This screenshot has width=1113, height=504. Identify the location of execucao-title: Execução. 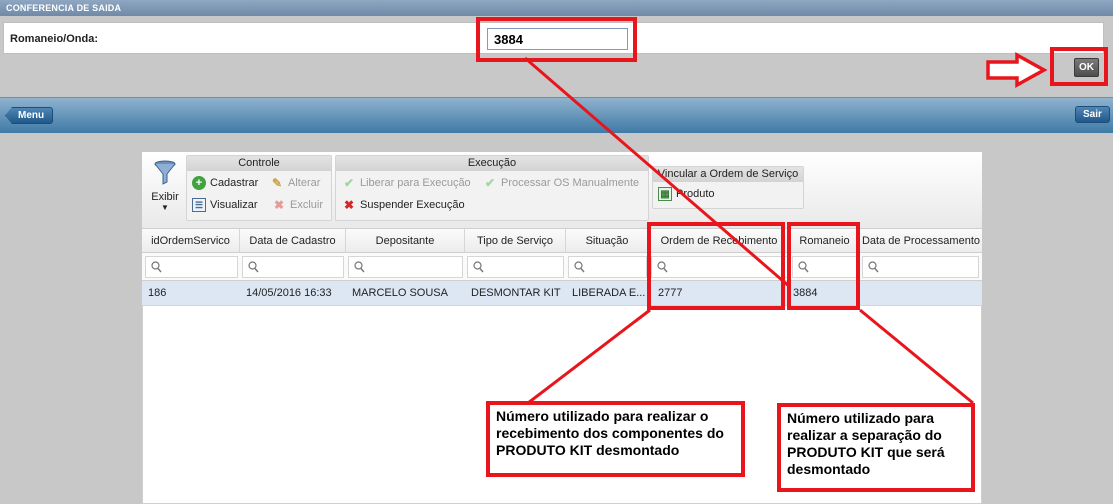
(492, 163).